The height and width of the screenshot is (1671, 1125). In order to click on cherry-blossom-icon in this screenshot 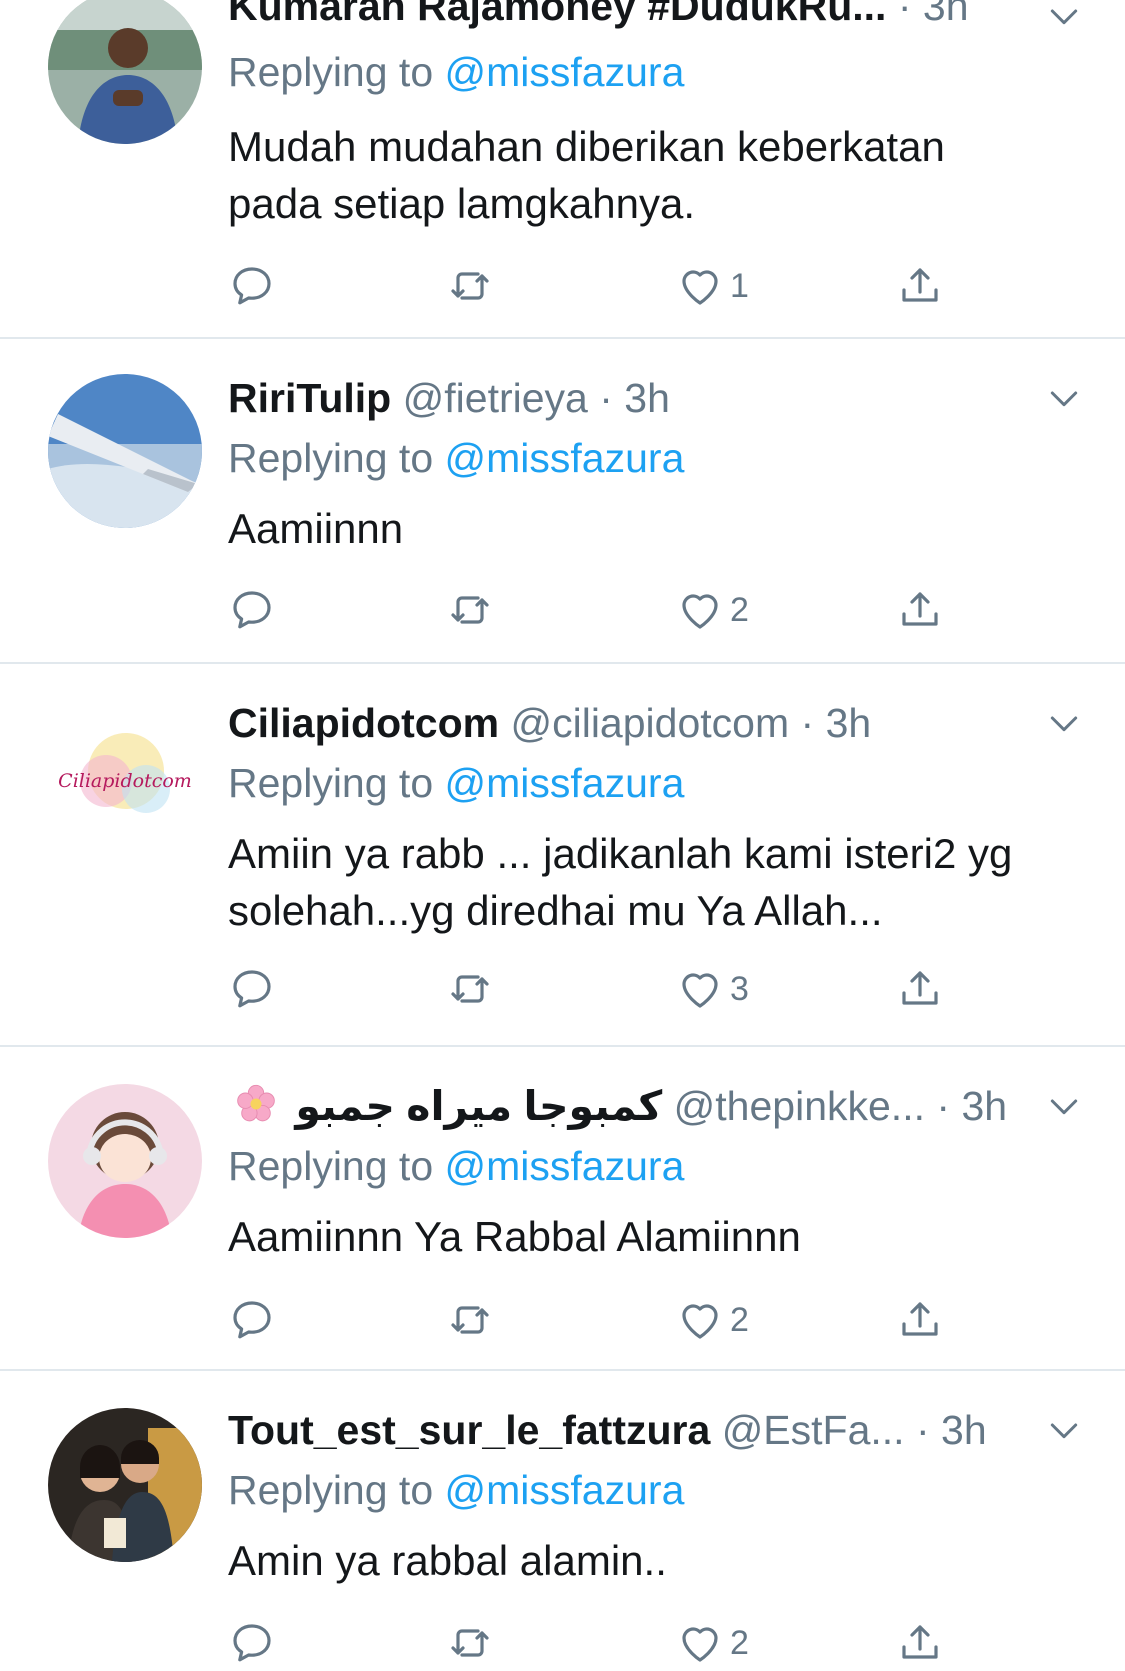, I will do `click(256, 1103)`.